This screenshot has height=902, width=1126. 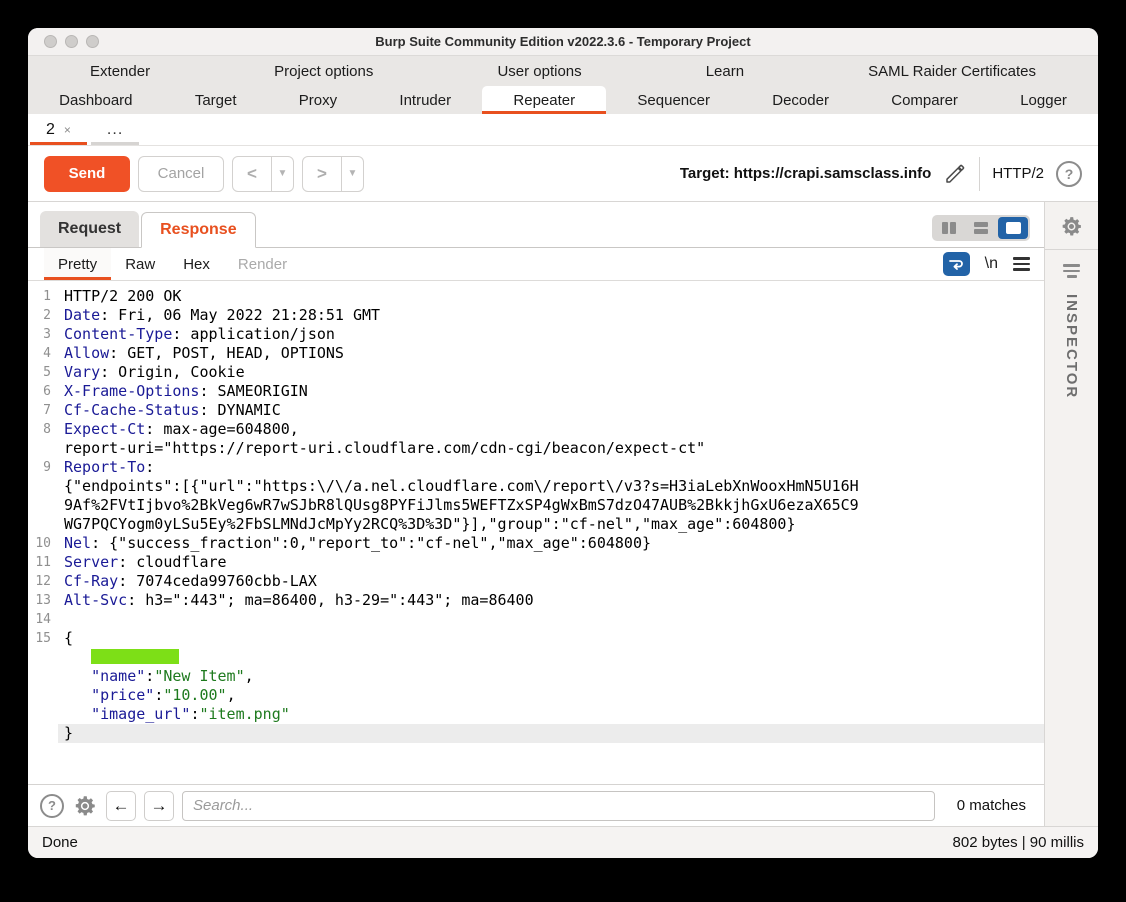 What do you see at coordinates (186, 391) in the screenshot?
I see `line-text: X-Frame-Options: SAMEORIGIN` at bounding box center [186, 391].